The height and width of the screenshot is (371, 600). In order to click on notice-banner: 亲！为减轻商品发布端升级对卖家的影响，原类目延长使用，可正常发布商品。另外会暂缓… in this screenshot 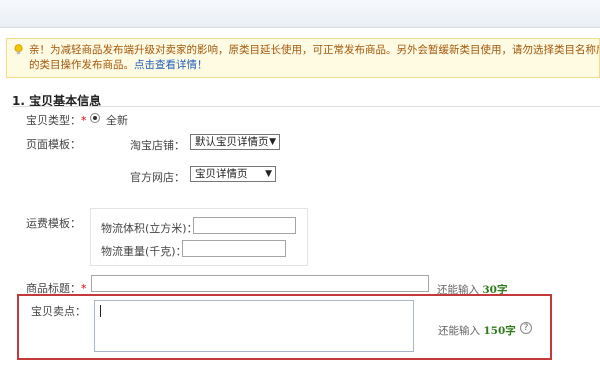, I will do `click(303, 58)`.